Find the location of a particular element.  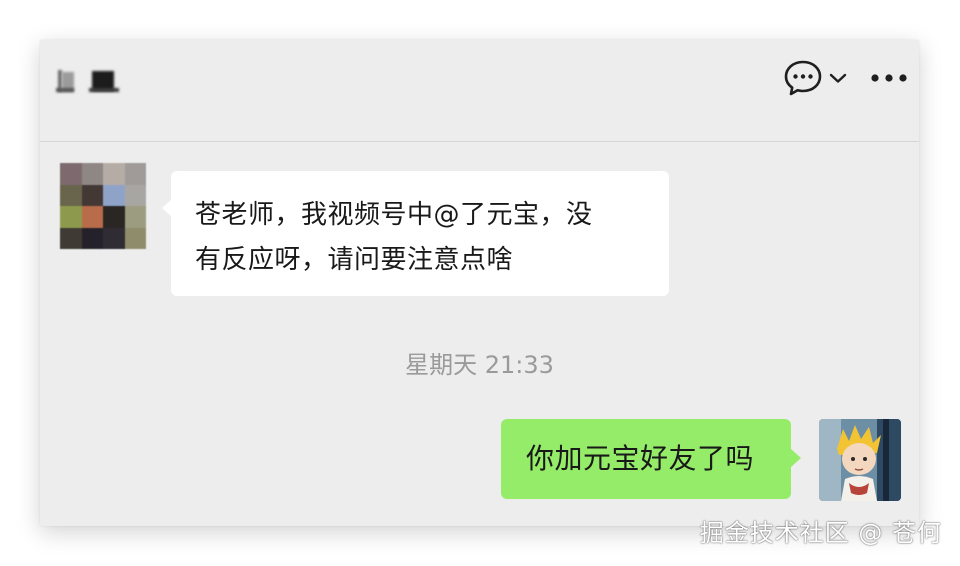

message-timestamp: 星期天 21:33 is located at coordinates (479, 365).